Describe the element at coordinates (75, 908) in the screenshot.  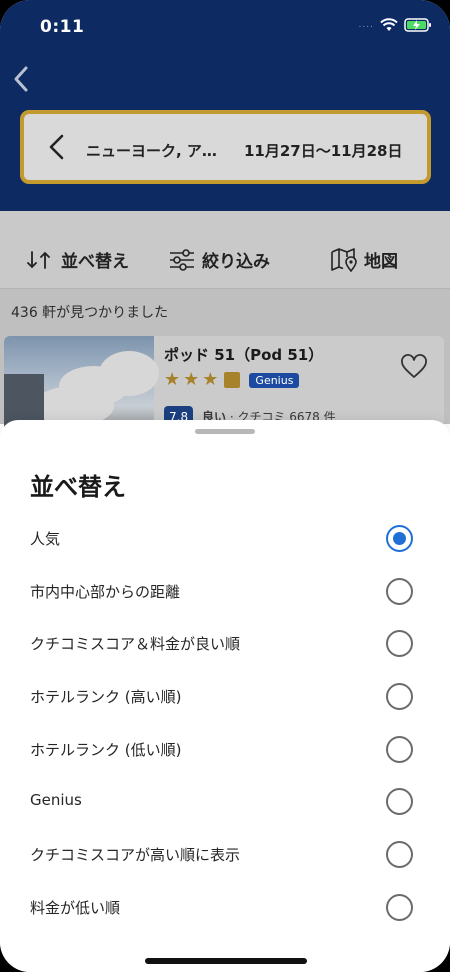
I see `sort-option-label: 料金が低い順` at that location.